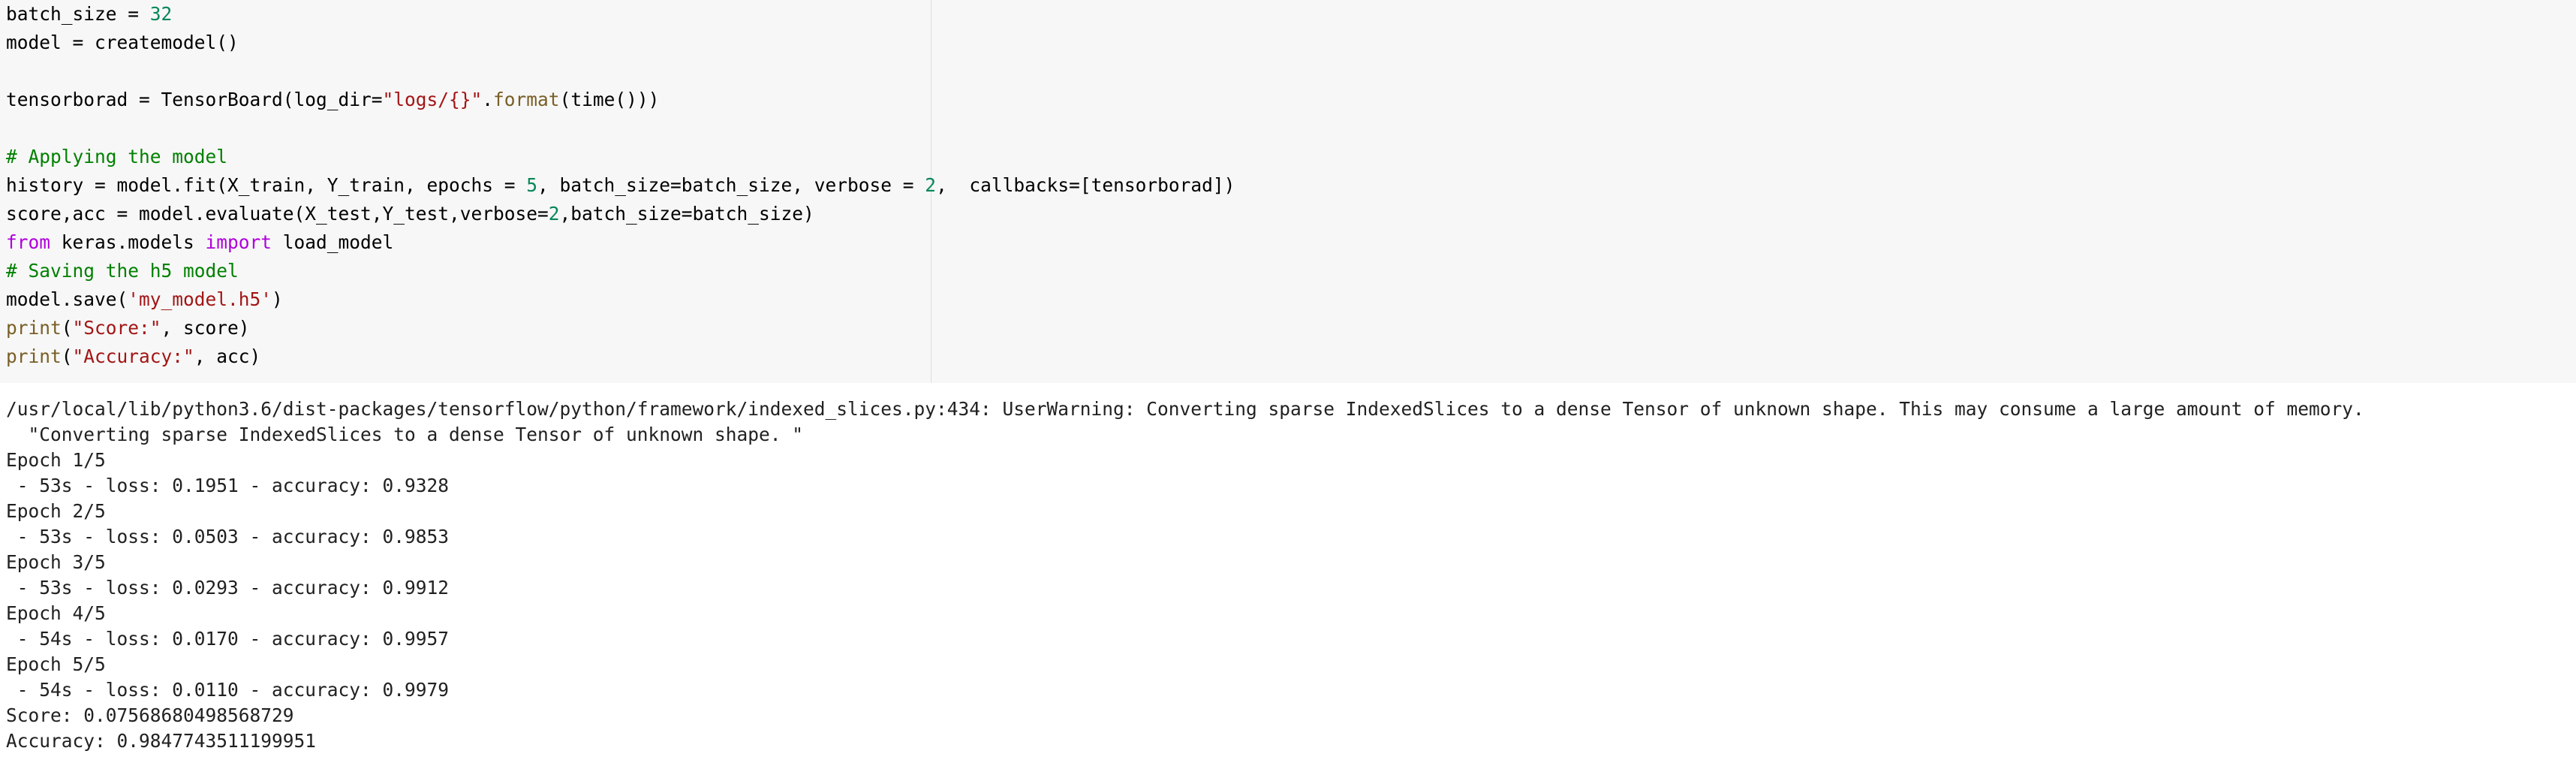 The image size is (2576, 763). What do you see at coordinates (620, 299) in the screenshot?
I see `code-line: model.save('my_model.h5')` at bounding box center [620, 299].